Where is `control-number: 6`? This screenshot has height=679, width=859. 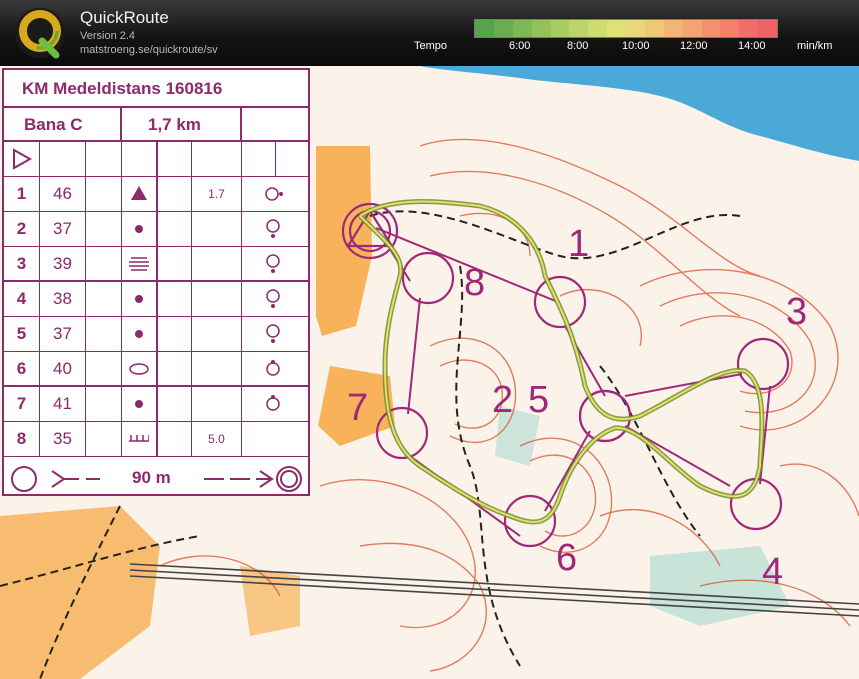 control-number: 6 is located at coordinates (22, 368).